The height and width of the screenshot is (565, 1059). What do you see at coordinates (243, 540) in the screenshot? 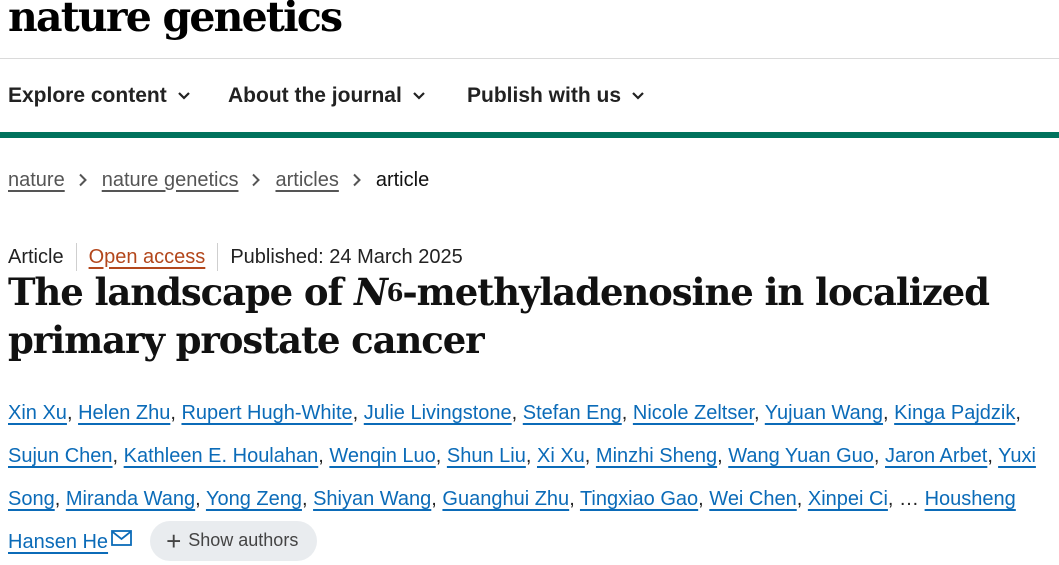
I see `show-authors-label: Show authors` at bounding box center [243, 540].